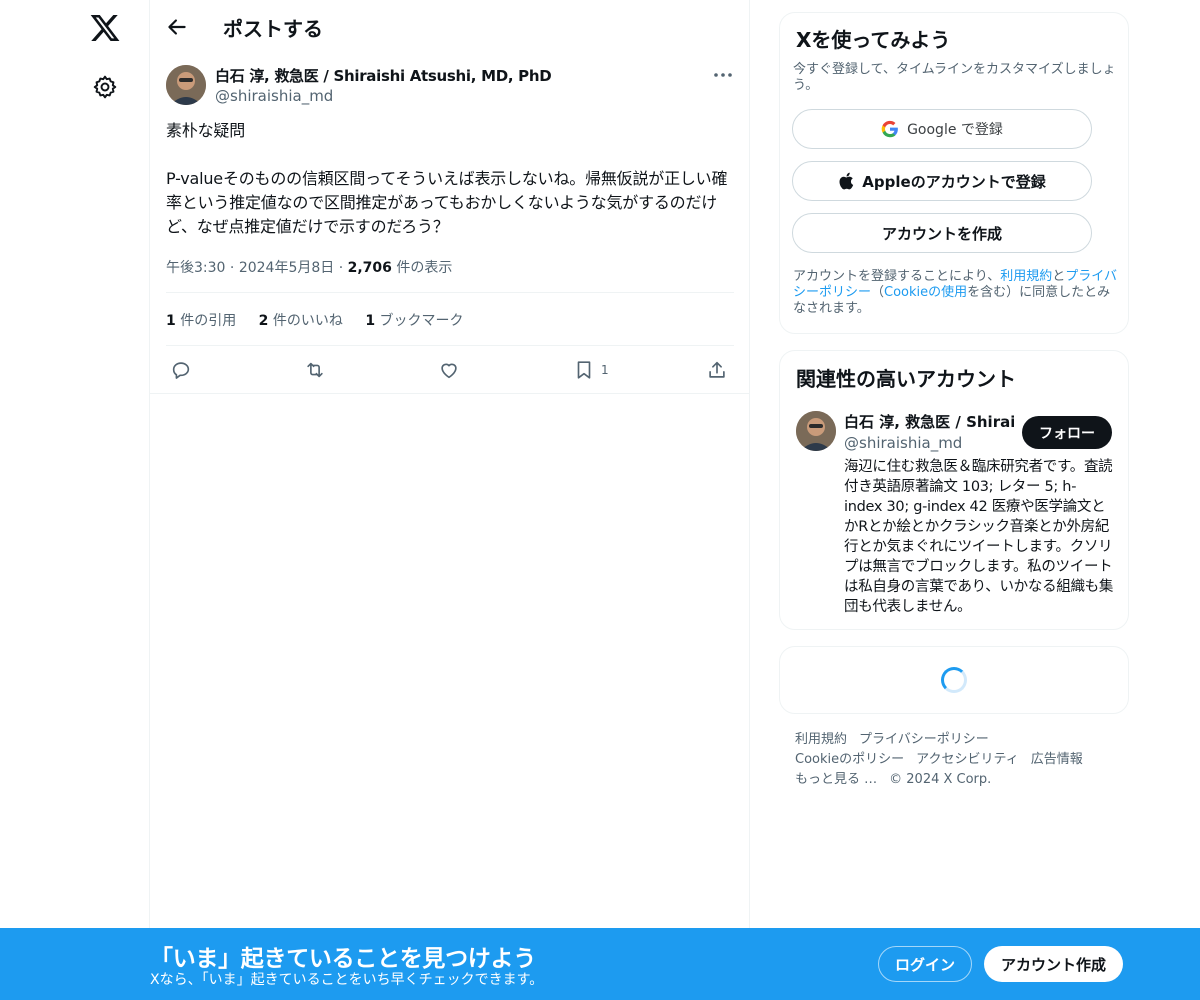 The image size is (1200, 1000). What do you see at coordinates (925, 964) in the screenshot?
I see `login-button: ログイン` at bounding box center [925, 964].